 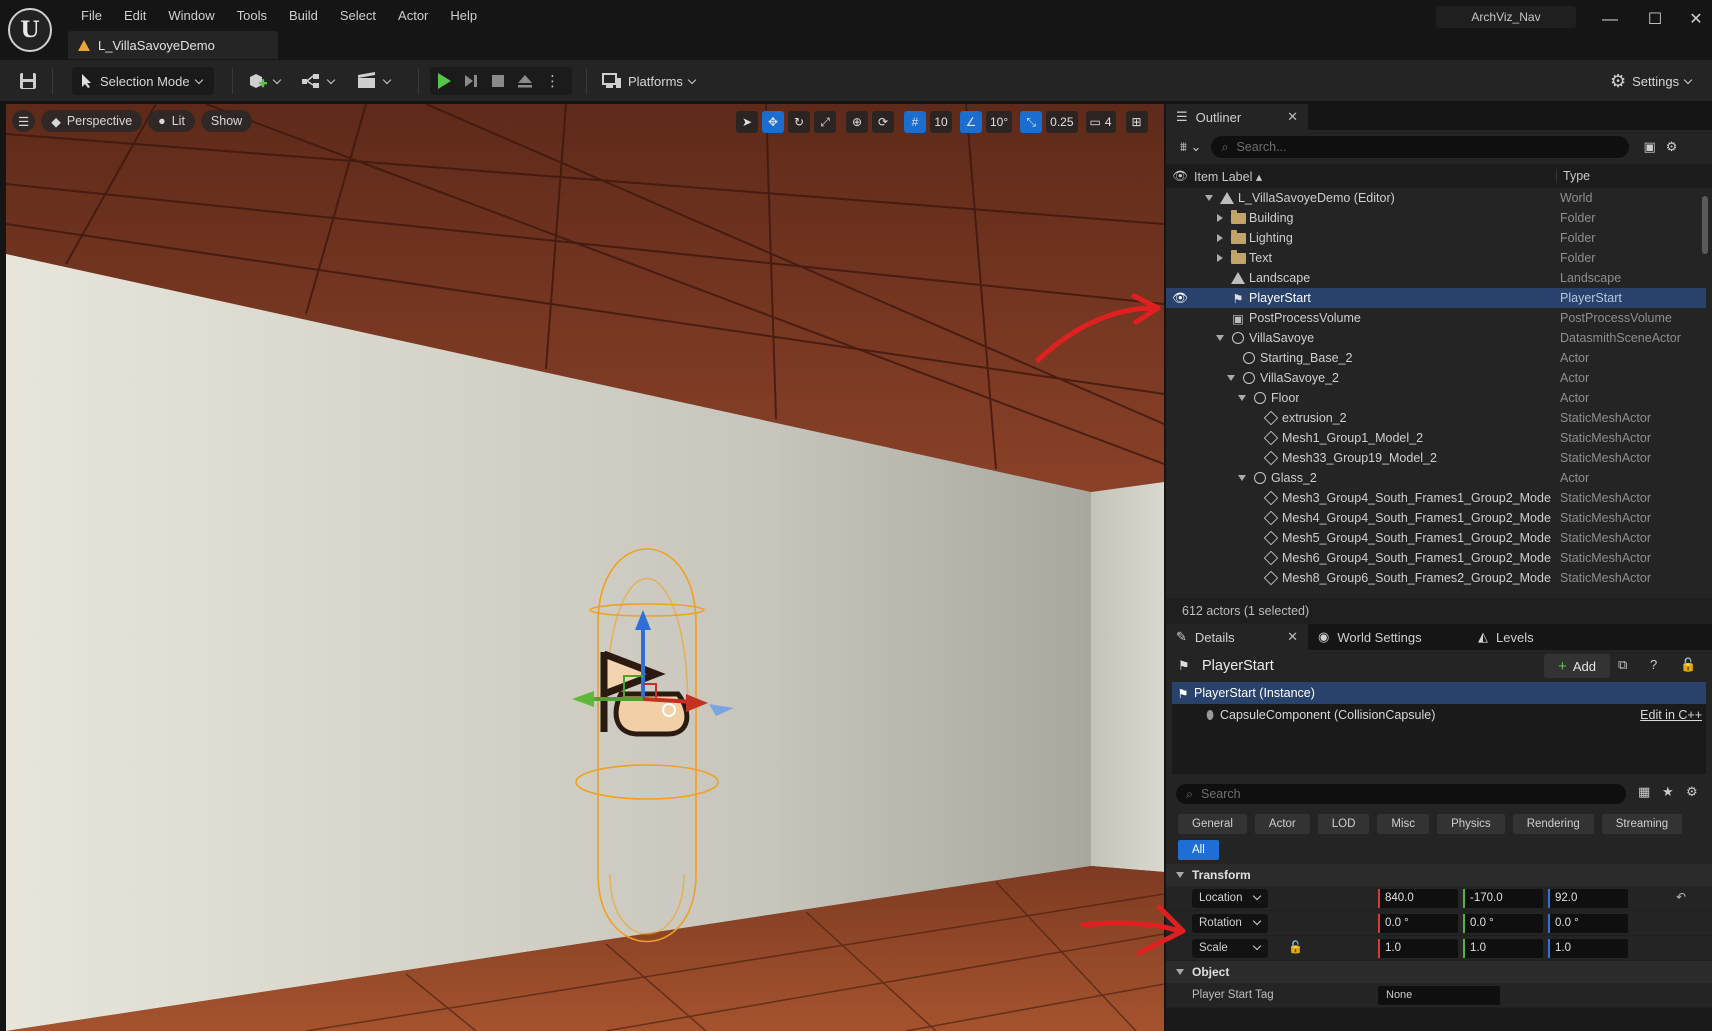 I want to click on rotation-z-field: 0.0 °, so click(x=1588, y=923).